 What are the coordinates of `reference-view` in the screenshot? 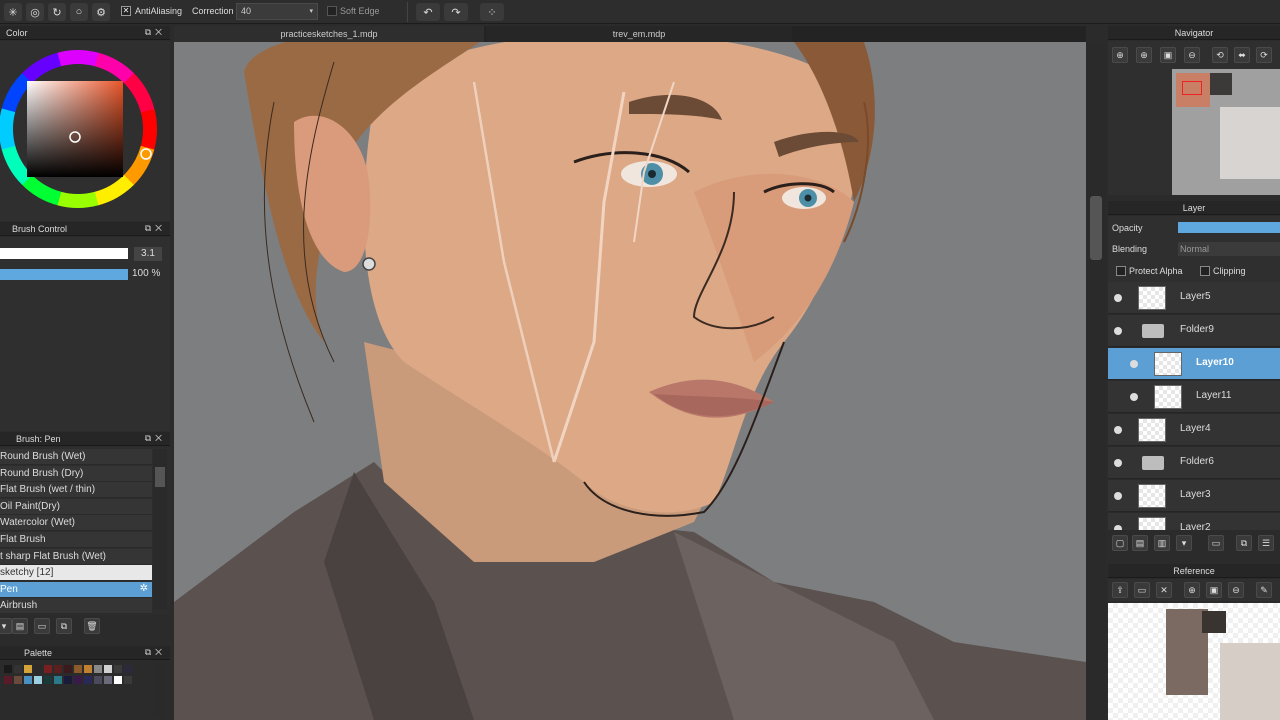 It's located at (1194, 661).